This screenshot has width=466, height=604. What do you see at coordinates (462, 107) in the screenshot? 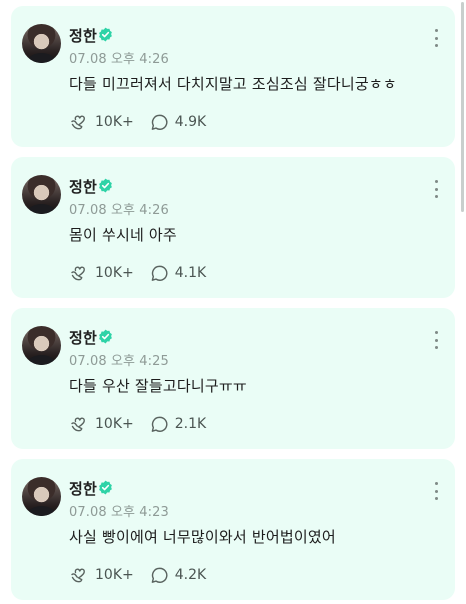
I see `scrollbar` at bounding box center [462, 107].